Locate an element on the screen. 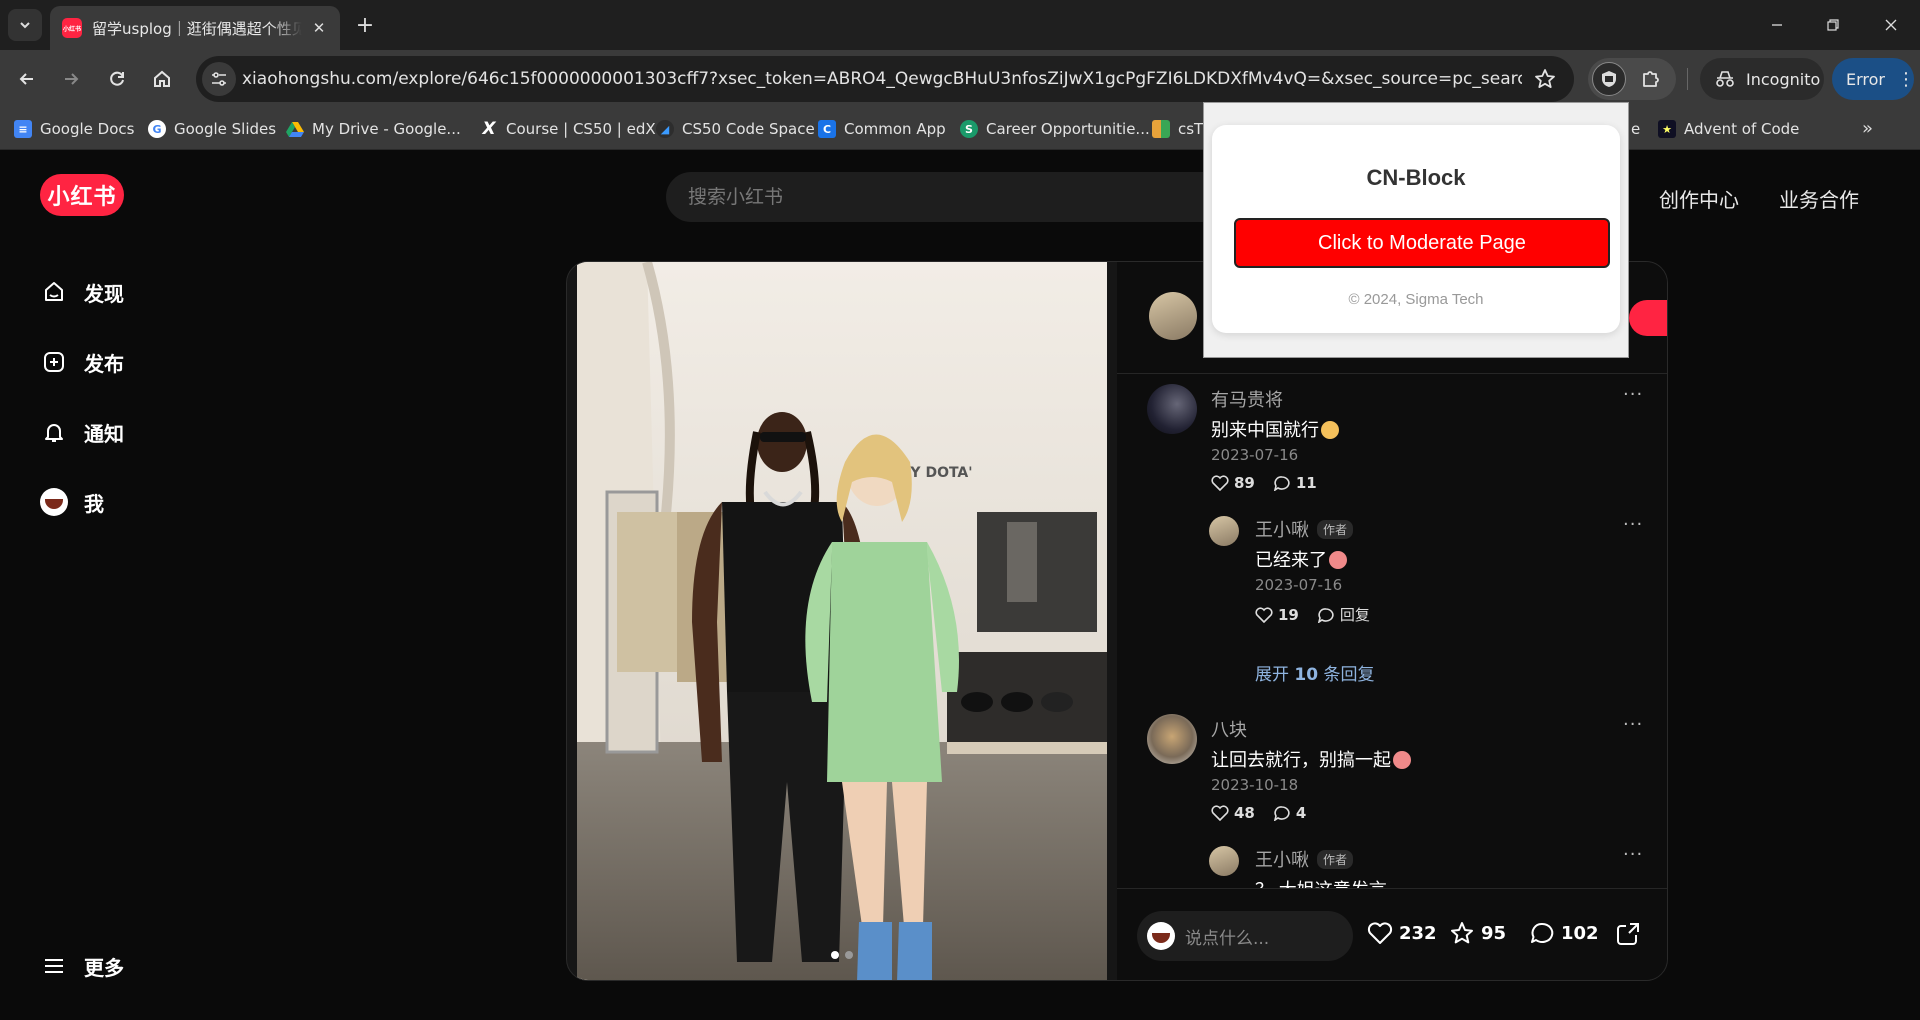 Image resolution: width=1920 pixels, height=1020 pixels. cst-icon is located at coordinates (1161, 129).